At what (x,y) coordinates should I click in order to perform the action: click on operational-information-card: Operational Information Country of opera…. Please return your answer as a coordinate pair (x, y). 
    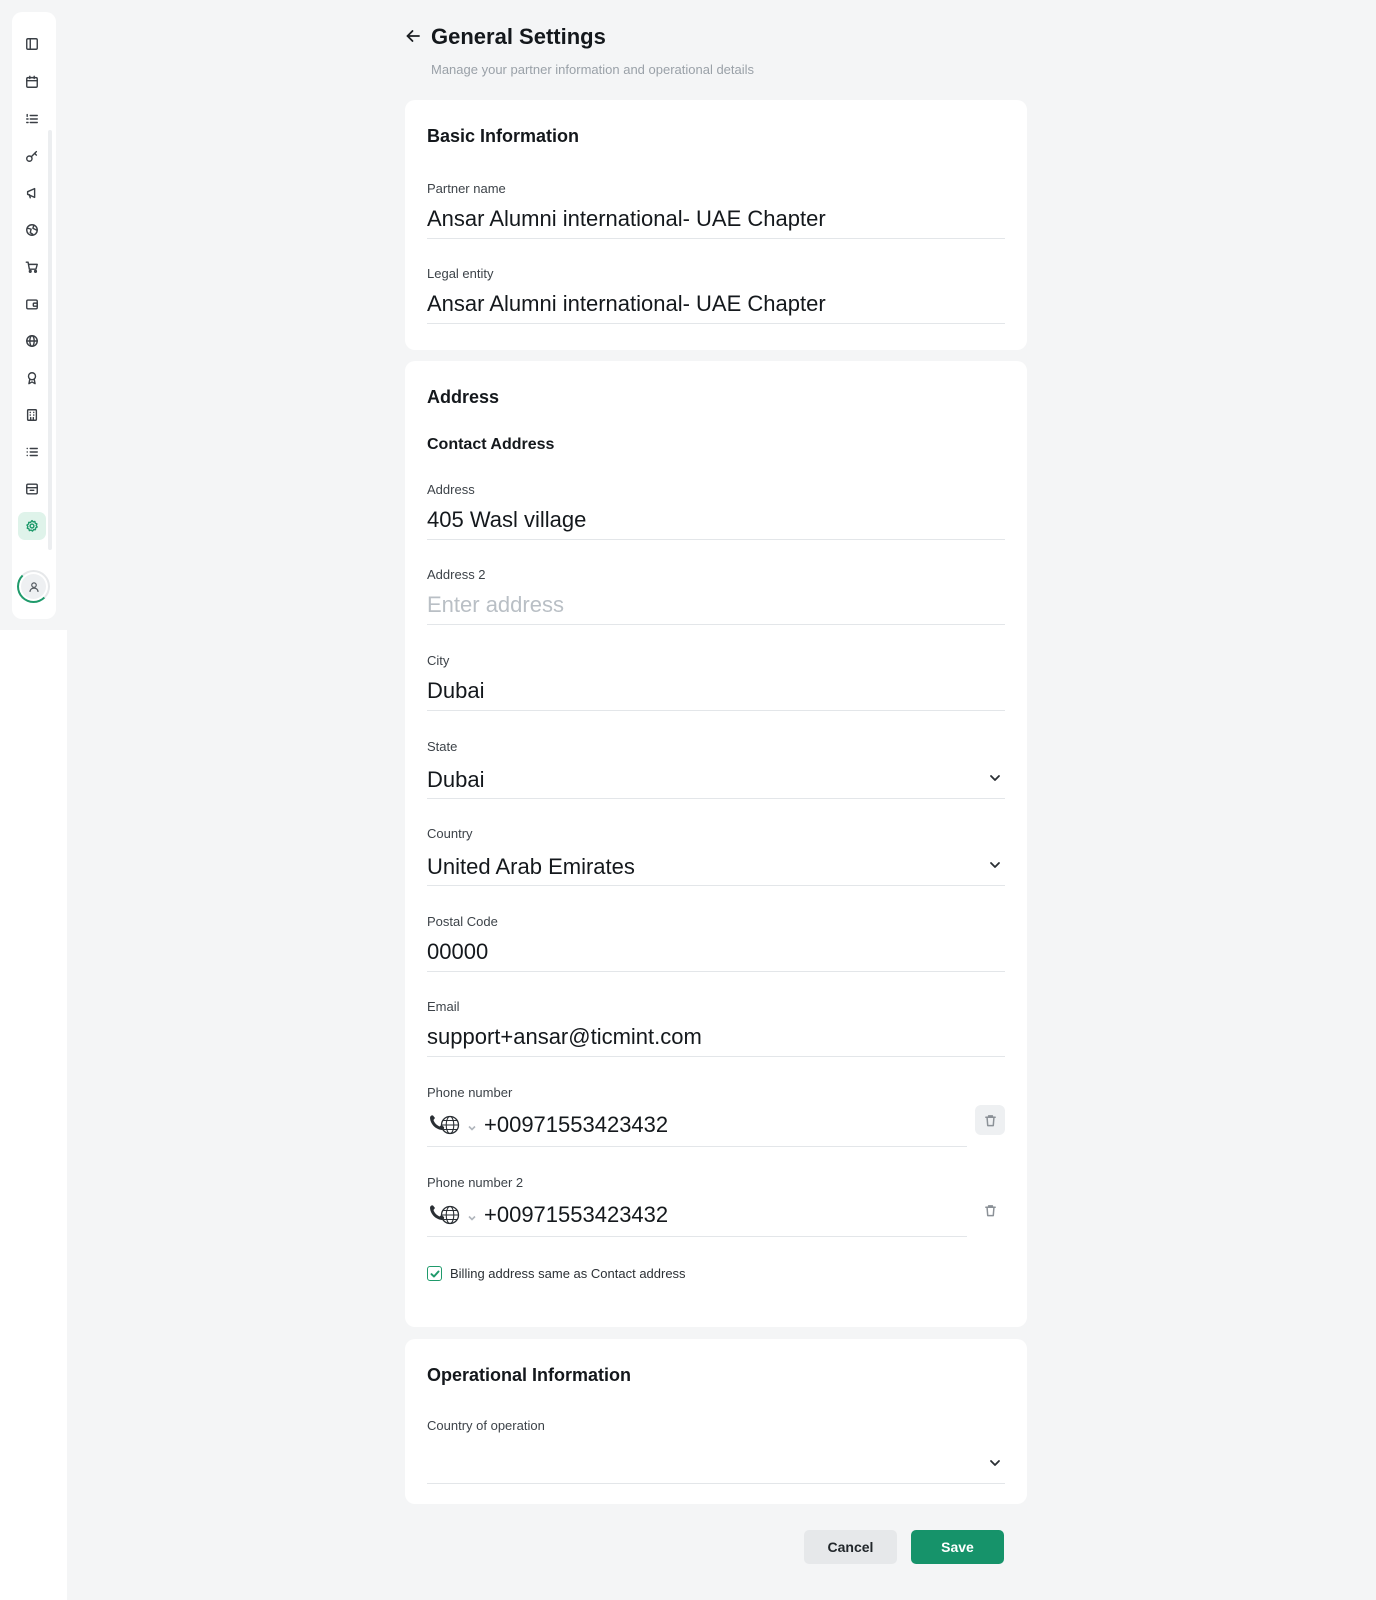
    Looking at the image, I should click on (716, 1421).